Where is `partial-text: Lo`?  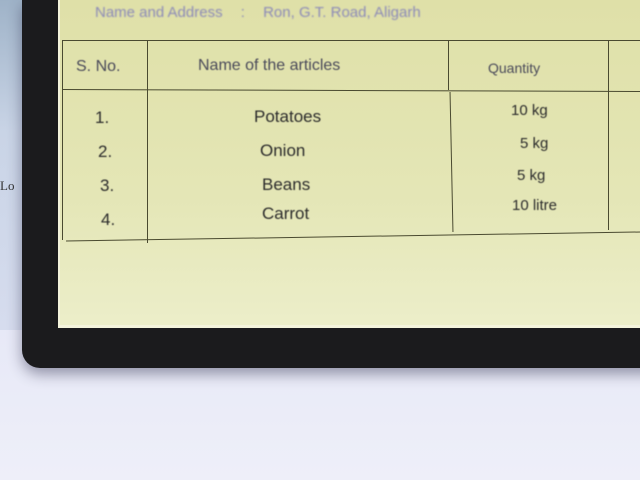 partial-text: Lo is located at coordinates (7, 185).